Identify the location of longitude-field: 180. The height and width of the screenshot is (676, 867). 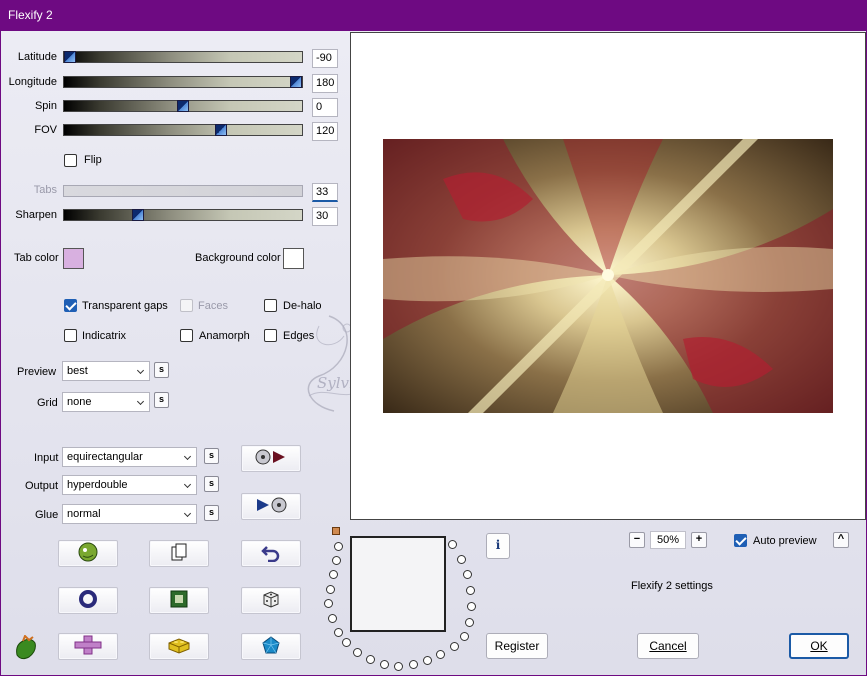
(325, 83).